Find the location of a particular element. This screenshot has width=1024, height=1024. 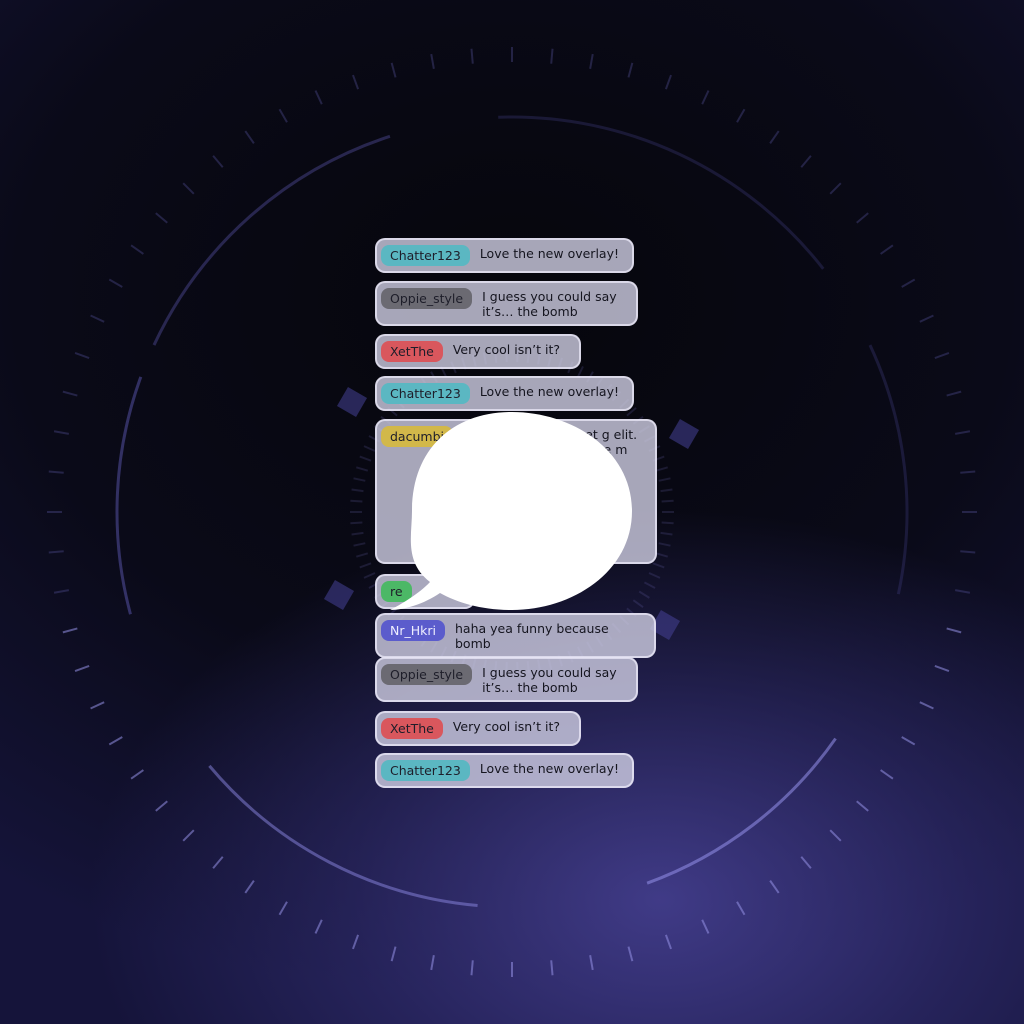

chat-message: Nr_Hkri haha yea funny because bomb is located at coordinates (515, 635).